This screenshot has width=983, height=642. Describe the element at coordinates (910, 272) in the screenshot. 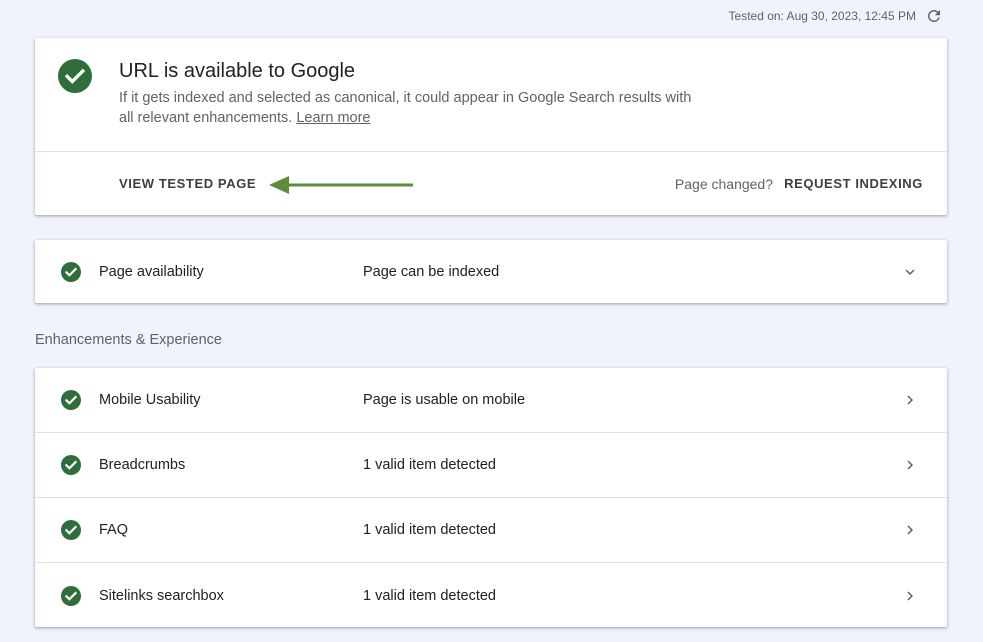

I see `chevron-down-icon` at that location.